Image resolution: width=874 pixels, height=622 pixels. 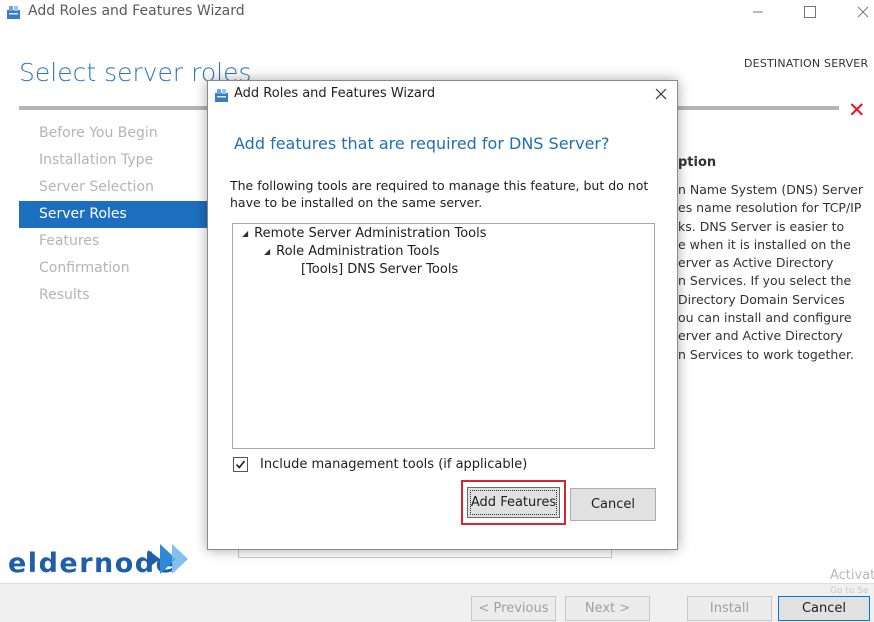 I want to click on logo-arrows-icon, so click(x=168, y=559).